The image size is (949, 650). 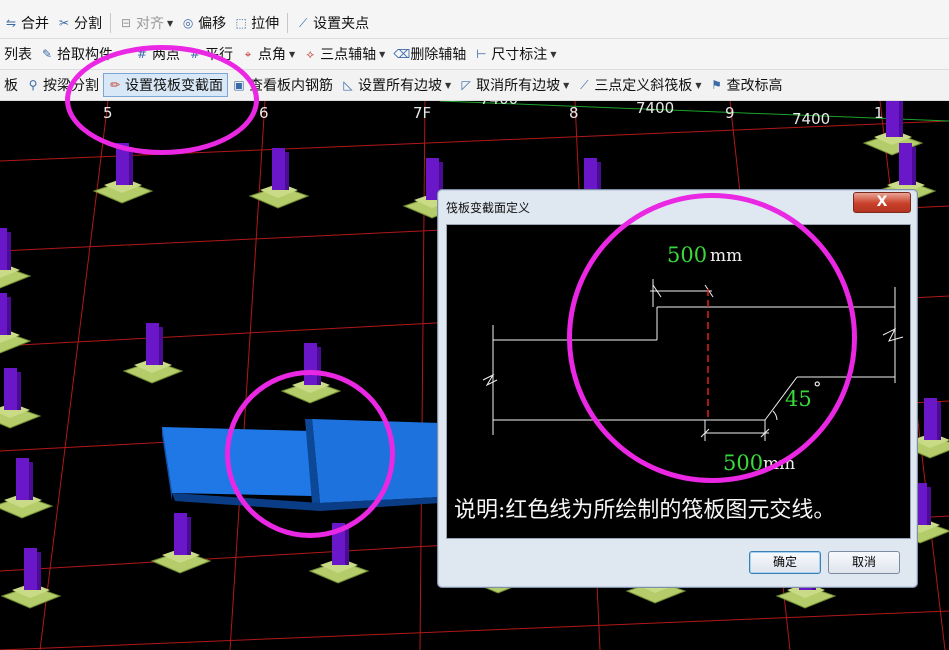 What do you see at coordinates (474, 4) in the screenshot?
I see `toolbar-top-strip` at bounding box center [474, 4].